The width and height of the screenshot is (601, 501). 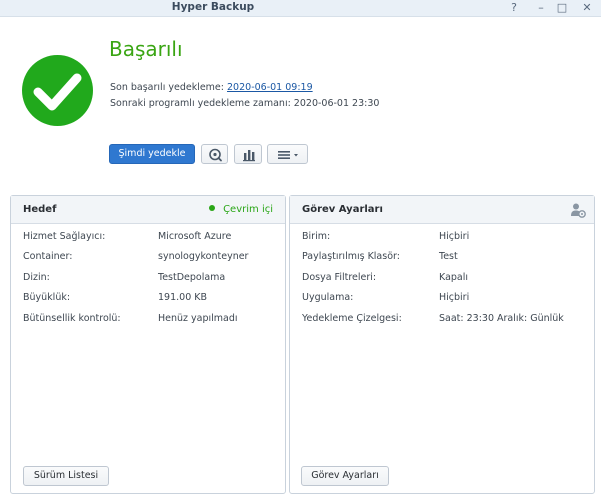 I want to click on minimize-button: –, so click(x=541, y=8).